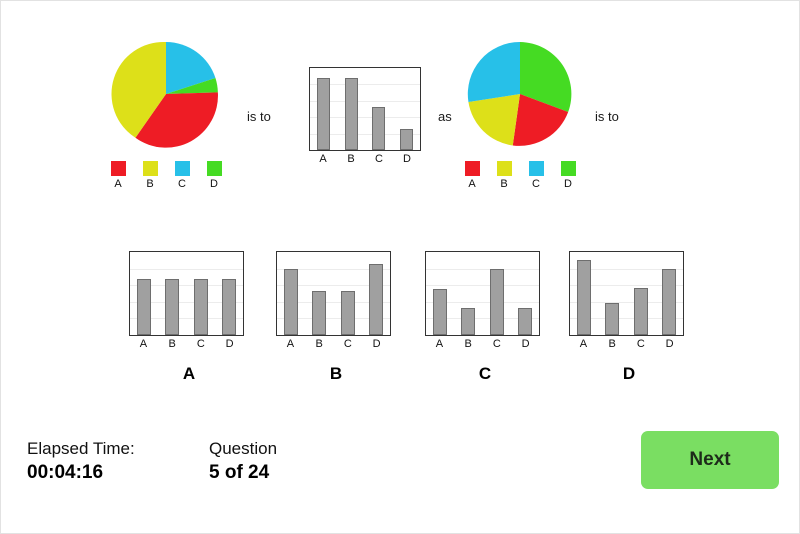  I want to click on next-button: Next, so click(710, 460).